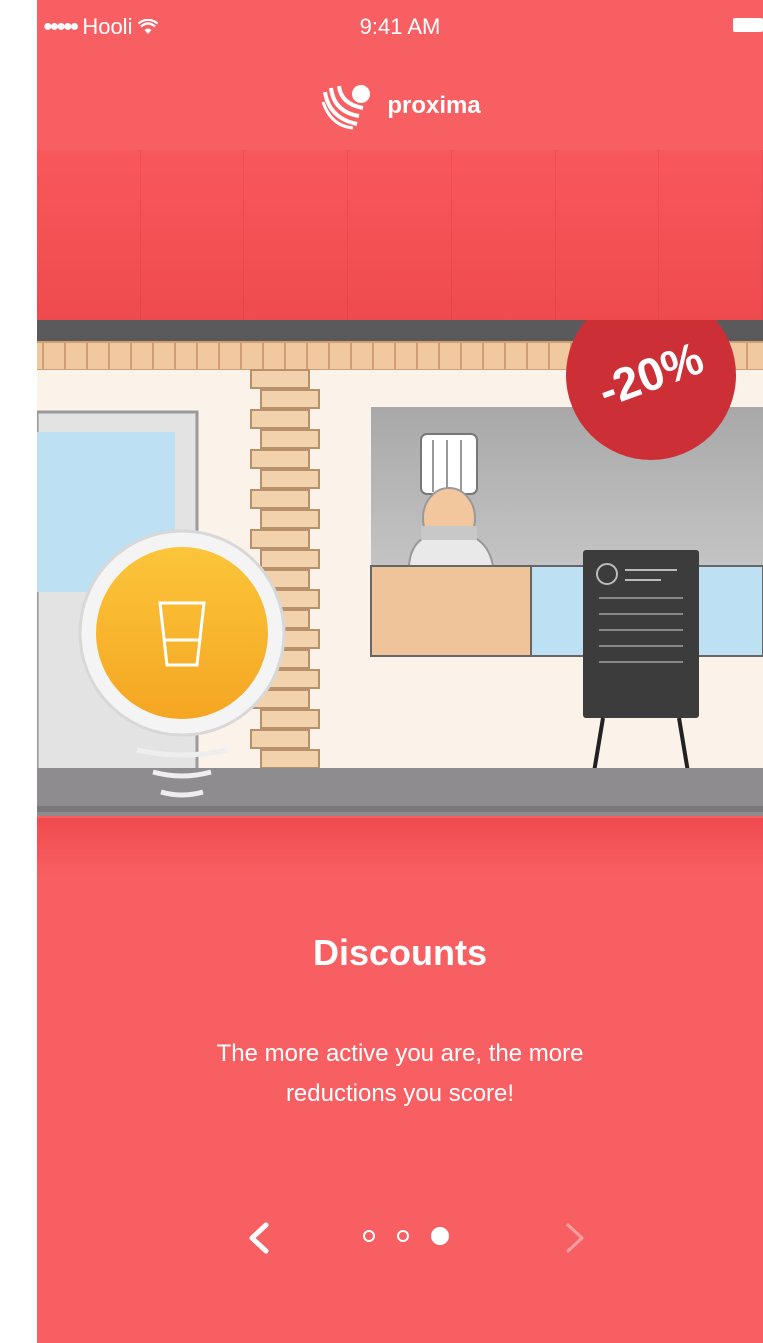 The height and width of the screenshot is (1343, 763). I want to click on brand-name: proxima, so click(434, 105).